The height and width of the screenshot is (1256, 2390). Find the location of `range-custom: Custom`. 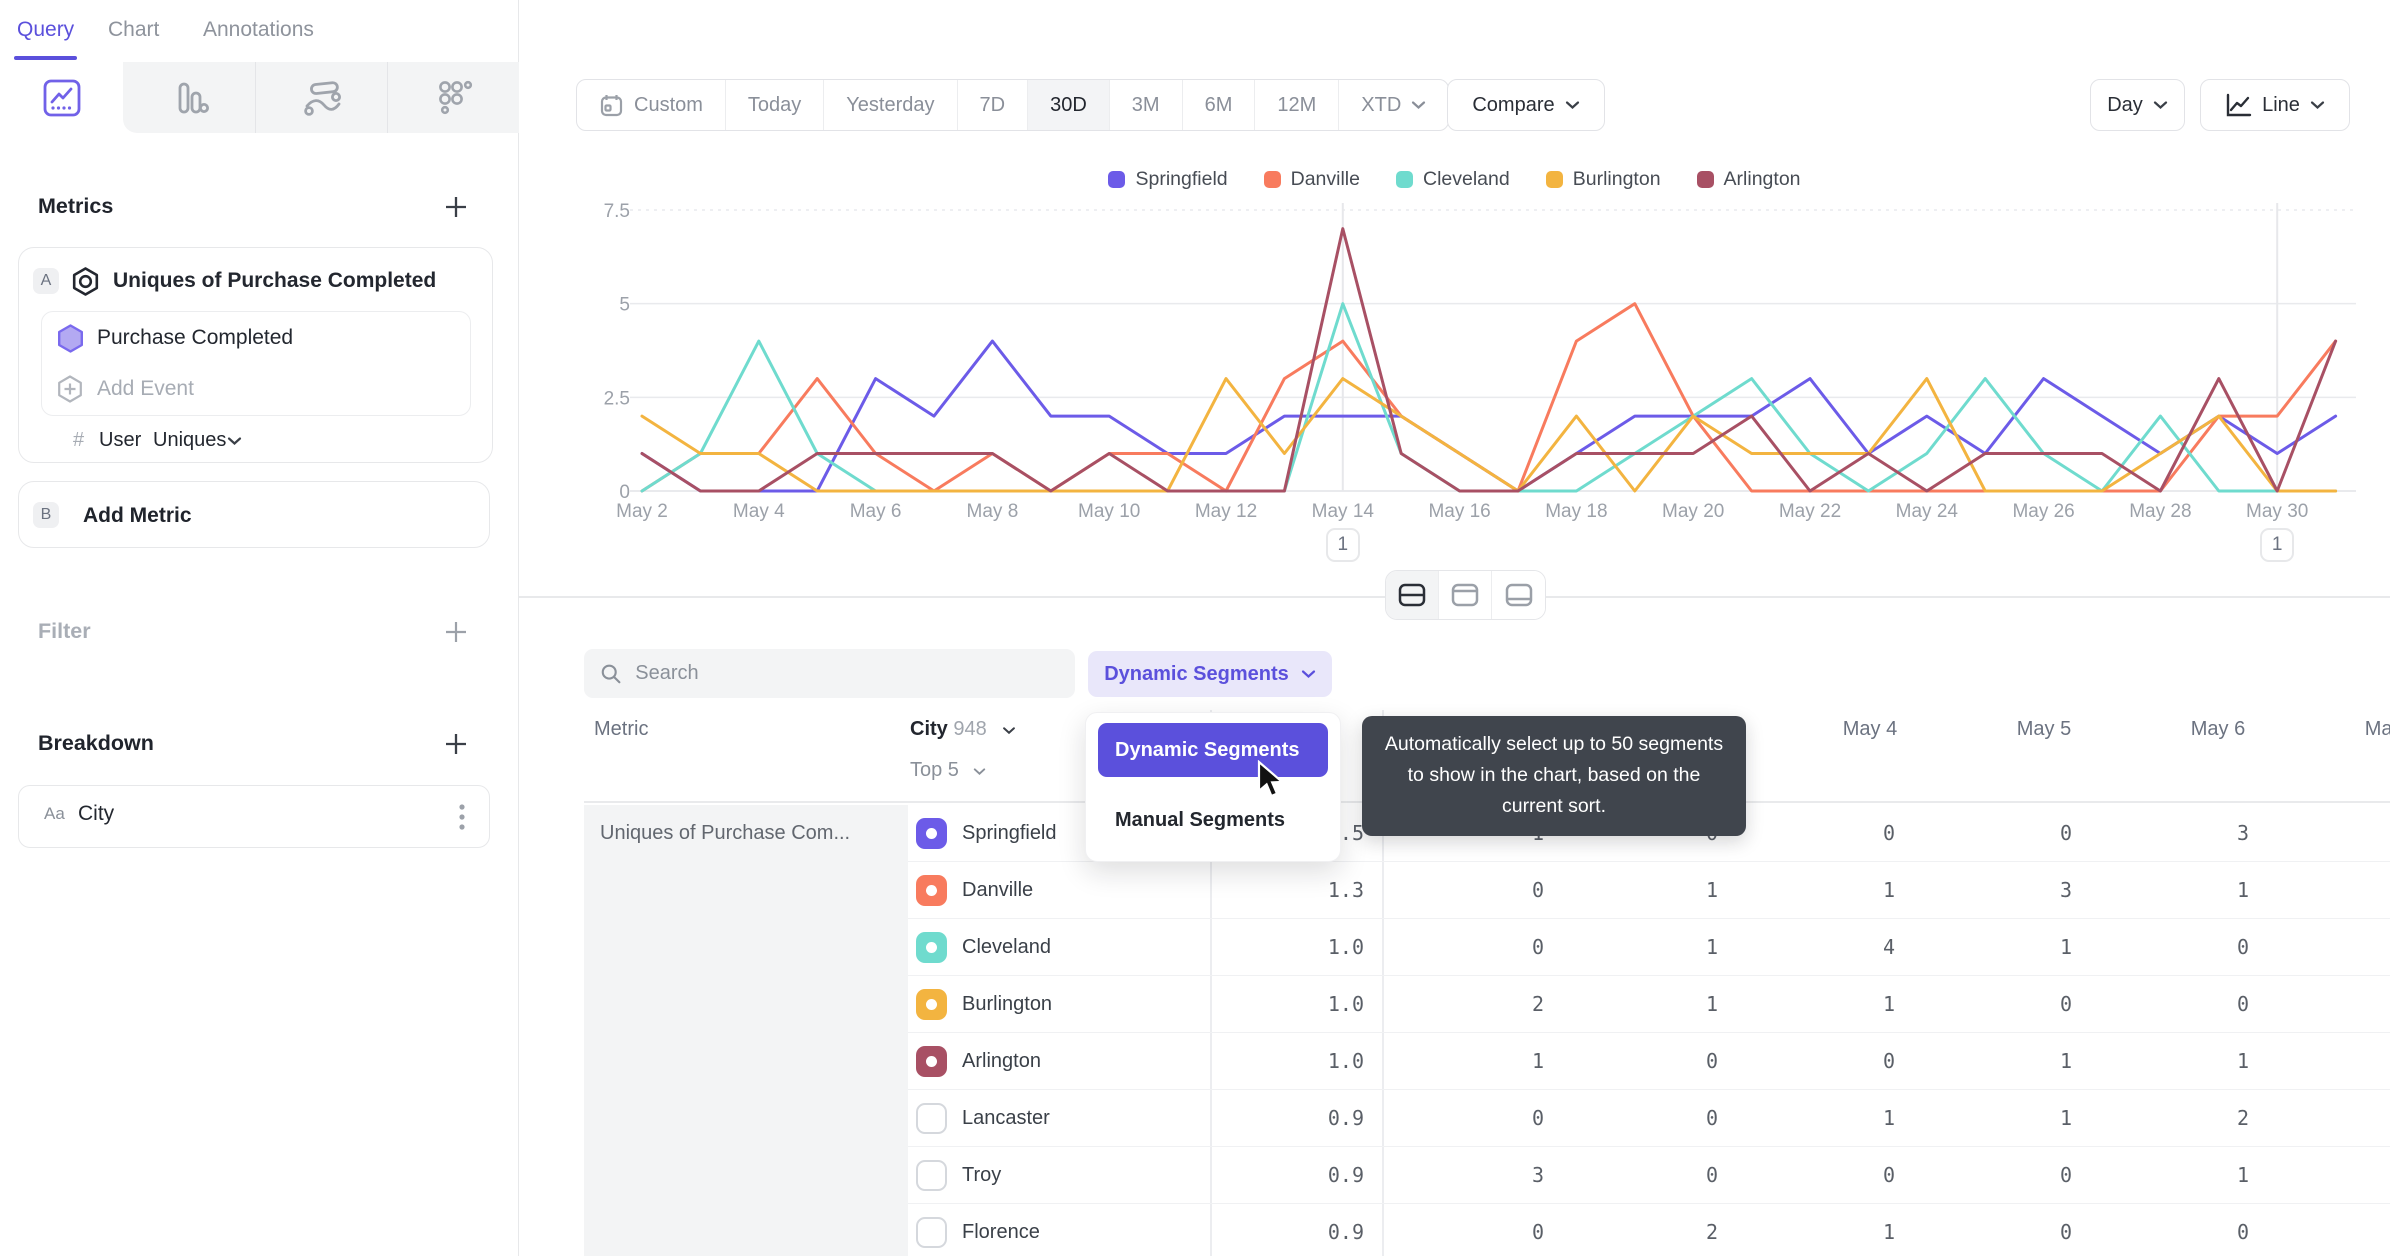

range-custom: Custom is located at coordinates (651, 105).